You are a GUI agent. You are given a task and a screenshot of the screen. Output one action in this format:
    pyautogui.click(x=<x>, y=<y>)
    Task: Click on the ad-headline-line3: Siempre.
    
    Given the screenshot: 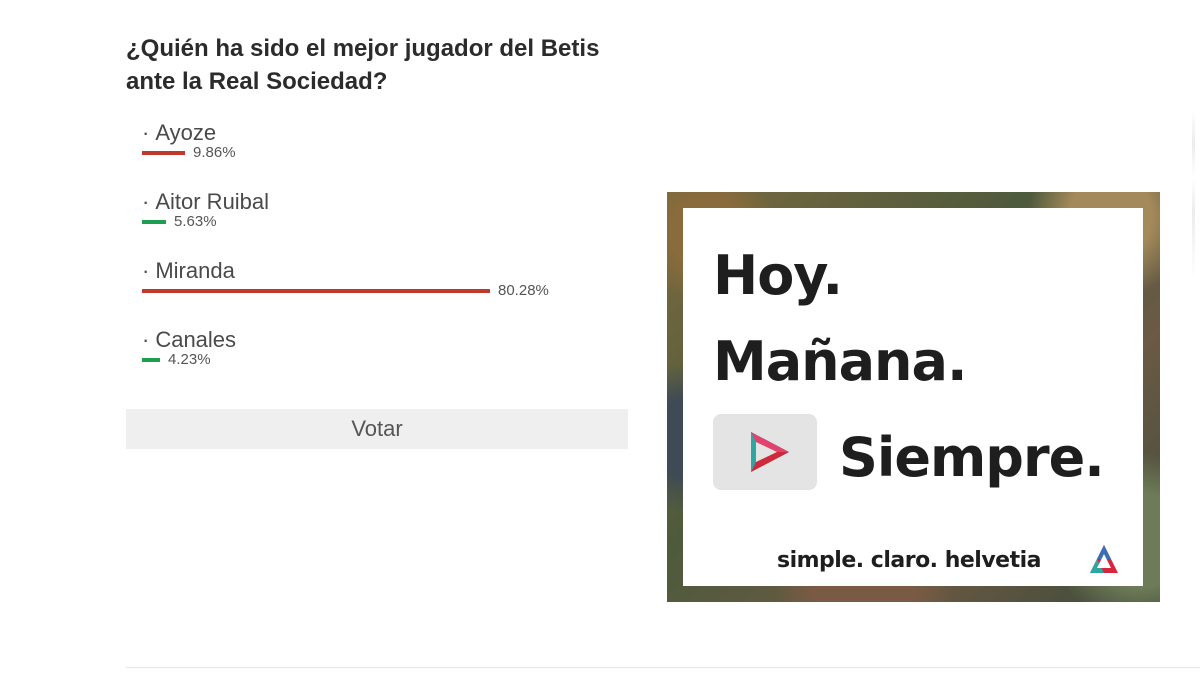 What is the action you would take?
    pyautogui.click(x=972, y=457)
    